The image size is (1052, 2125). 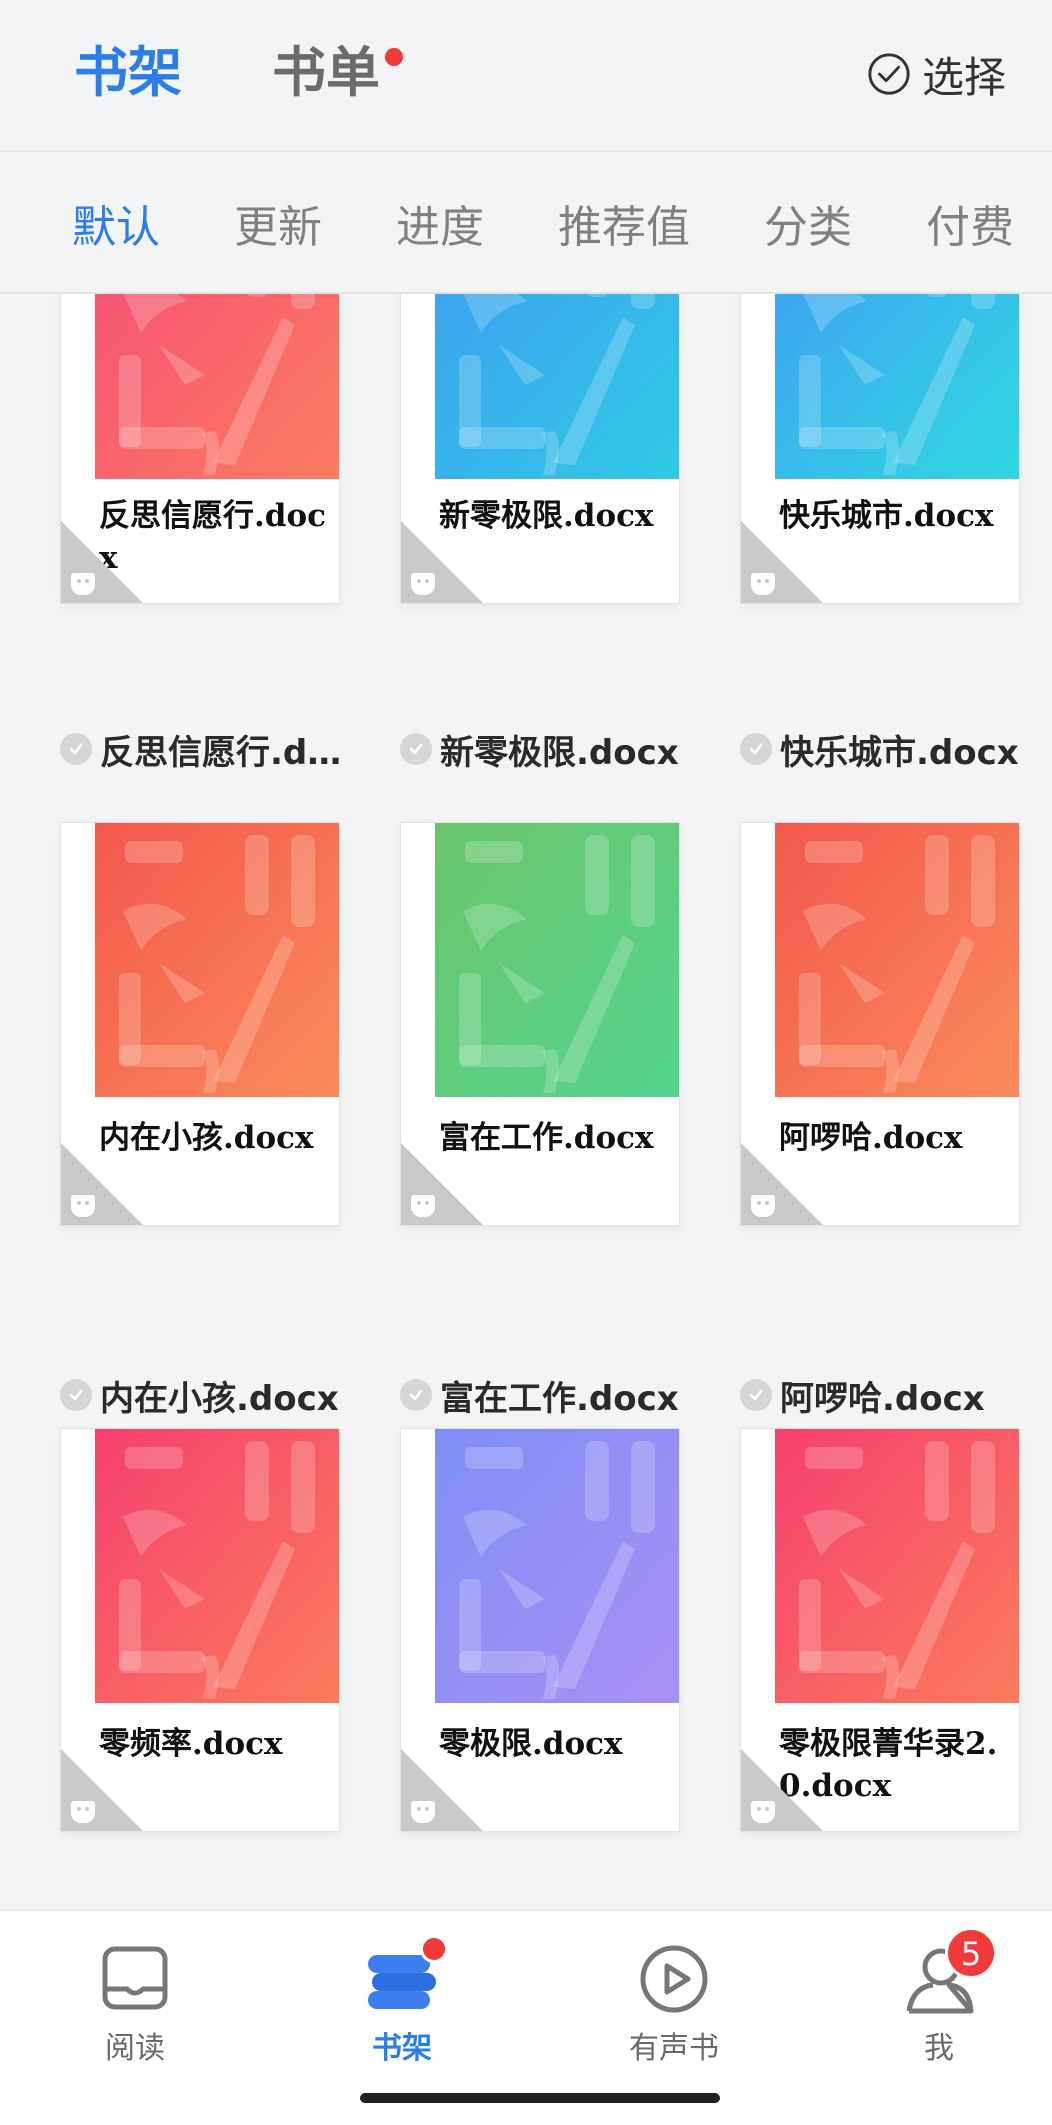 What do you see at coordinates (674, 1979) in the screenshot?
I see `play-icon` at bounding box center [674, 1979].